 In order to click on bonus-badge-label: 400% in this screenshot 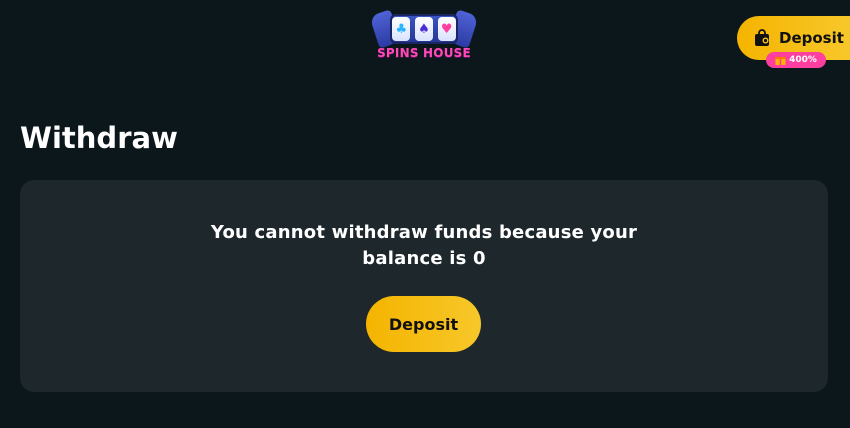, I will do `click(803, 60)`.